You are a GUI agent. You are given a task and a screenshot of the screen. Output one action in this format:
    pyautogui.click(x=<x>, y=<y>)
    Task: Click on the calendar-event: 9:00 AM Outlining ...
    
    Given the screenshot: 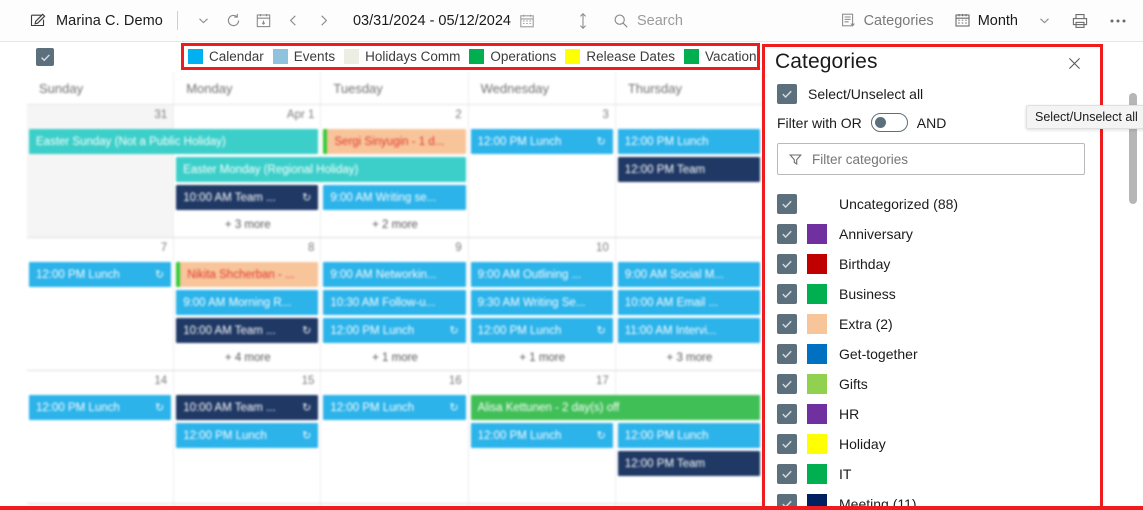 What is the action you would take?
    pyautogui.click(x=541, y=274)
    